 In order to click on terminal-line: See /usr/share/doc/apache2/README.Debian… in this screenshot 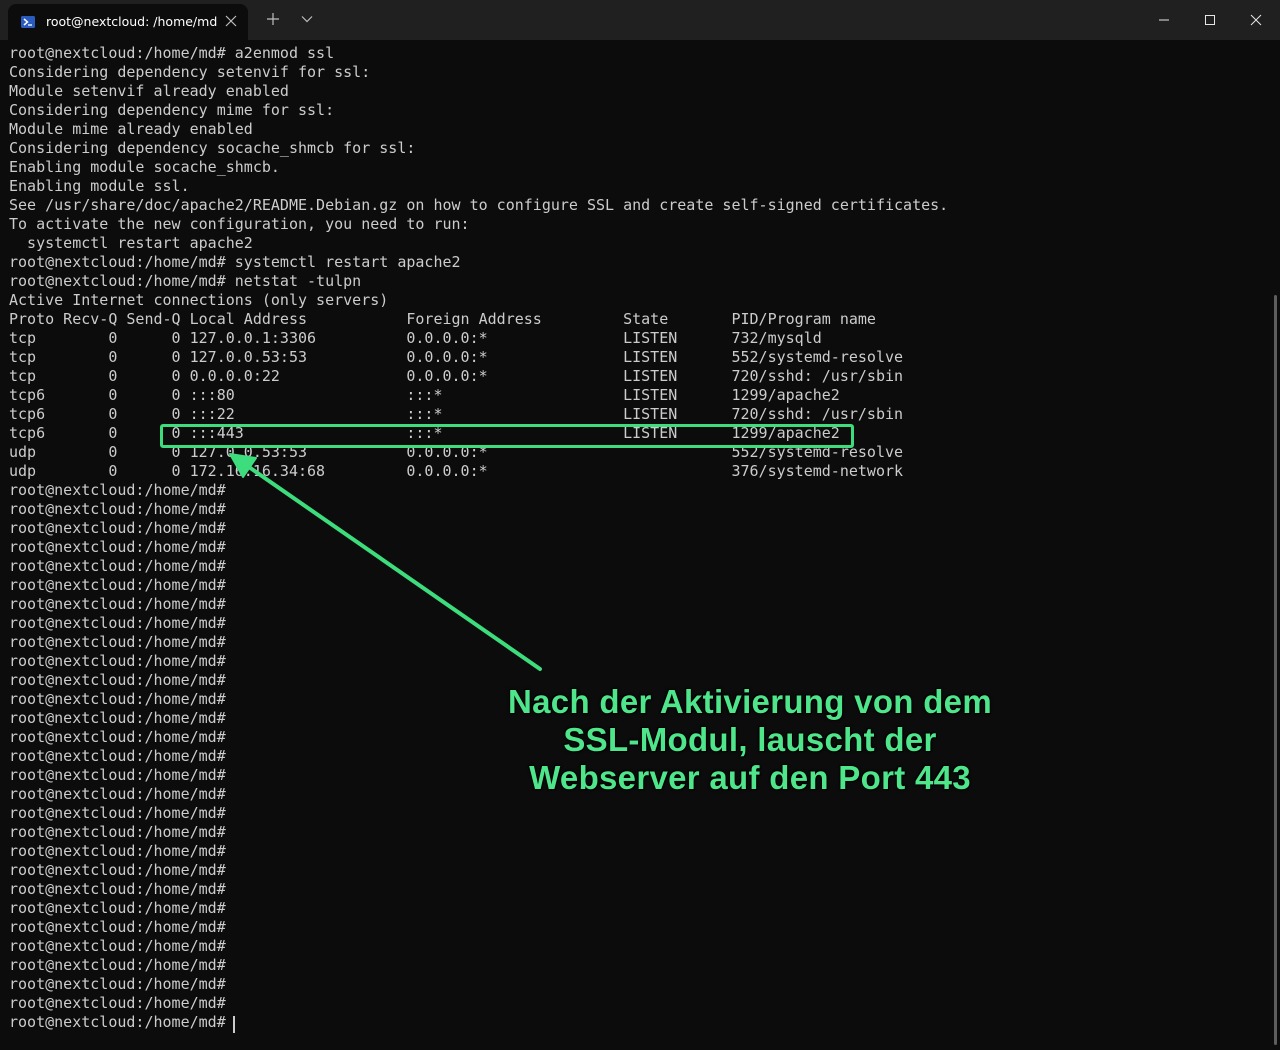, I will do `click(479, 205)`.